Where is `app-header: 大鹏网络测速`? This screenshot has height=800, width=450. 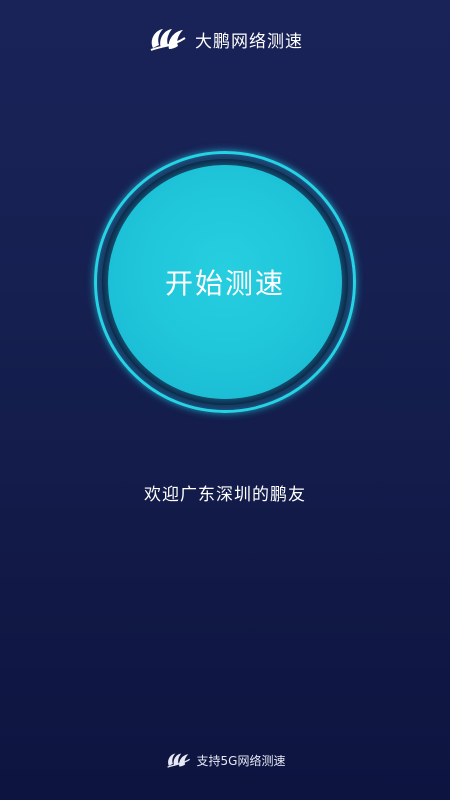 app-header: 大鹏网络测速 is located at coordinates (225, 39).